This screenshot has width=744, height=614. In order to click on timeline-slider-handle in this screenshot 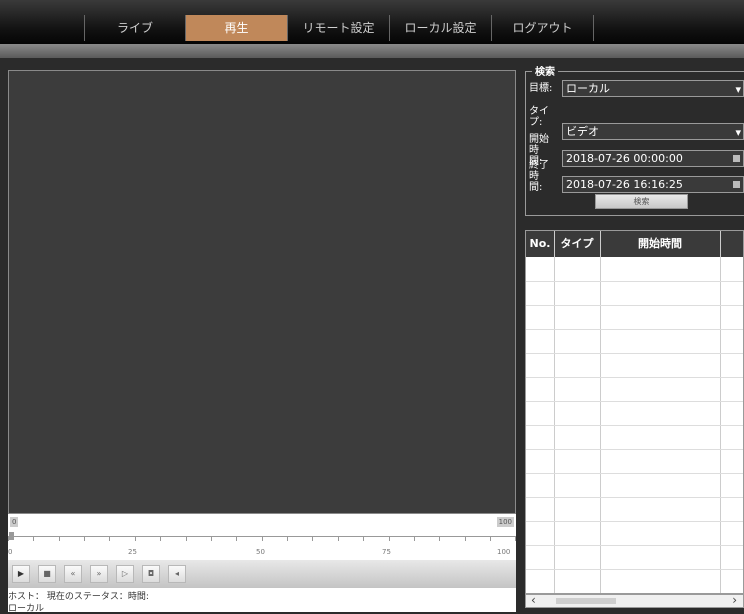, I will do `click(11, 536)`.